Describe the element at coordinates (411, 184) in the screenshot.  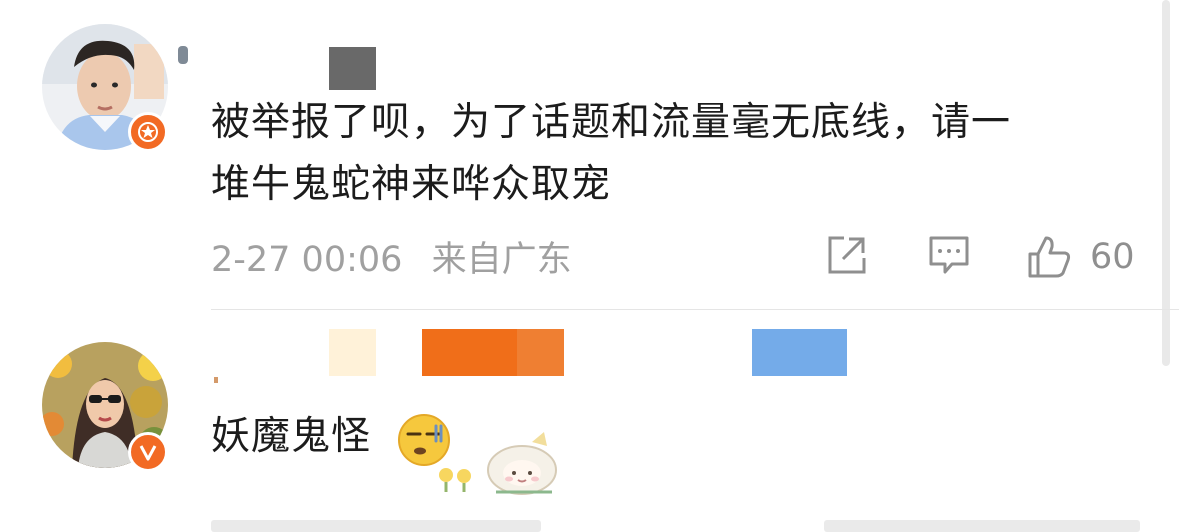
I see `comment-text-line: 堆牛鬼蛇神来哗众取宠` at that location.